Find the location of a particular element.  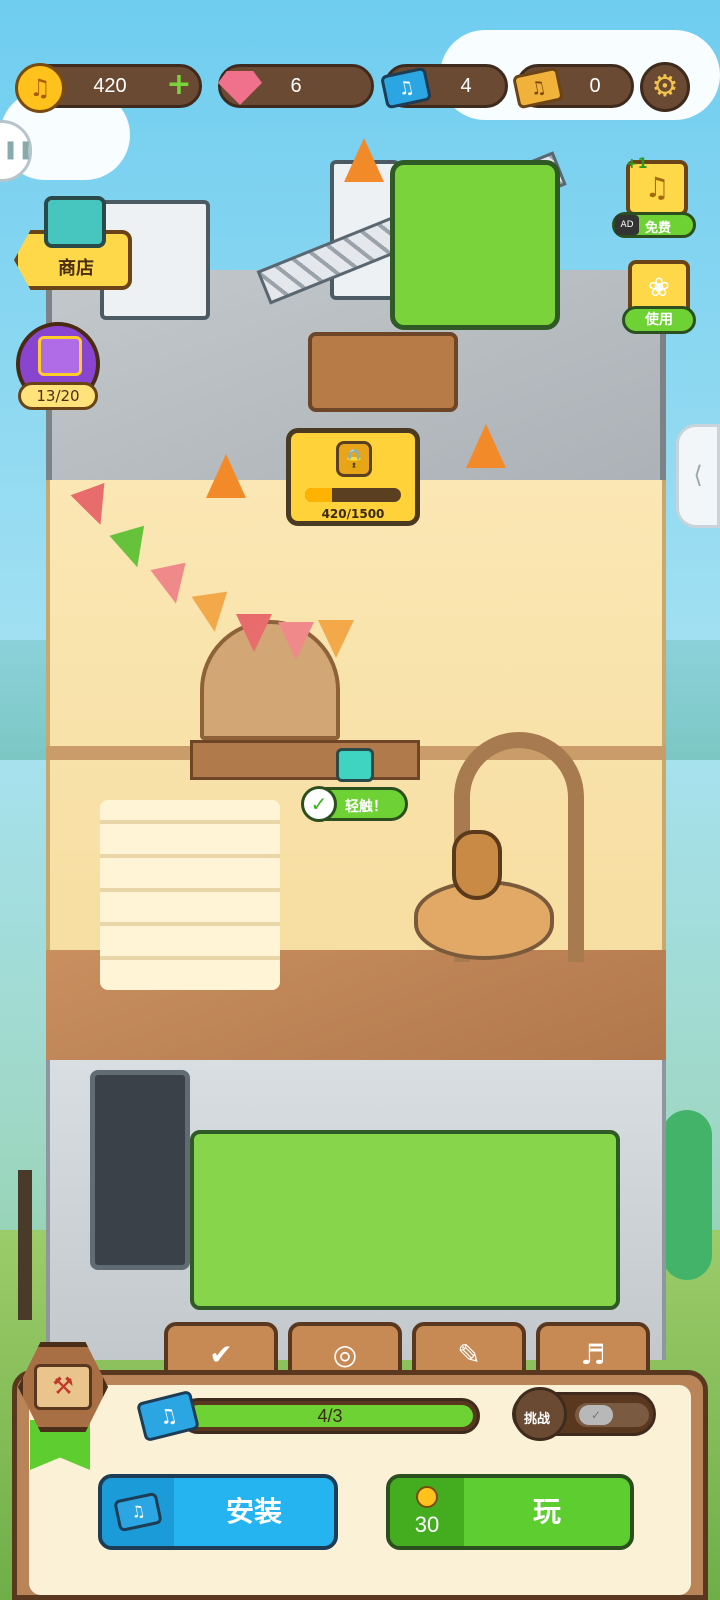

gift-icon is located at coordinates (355, 765).